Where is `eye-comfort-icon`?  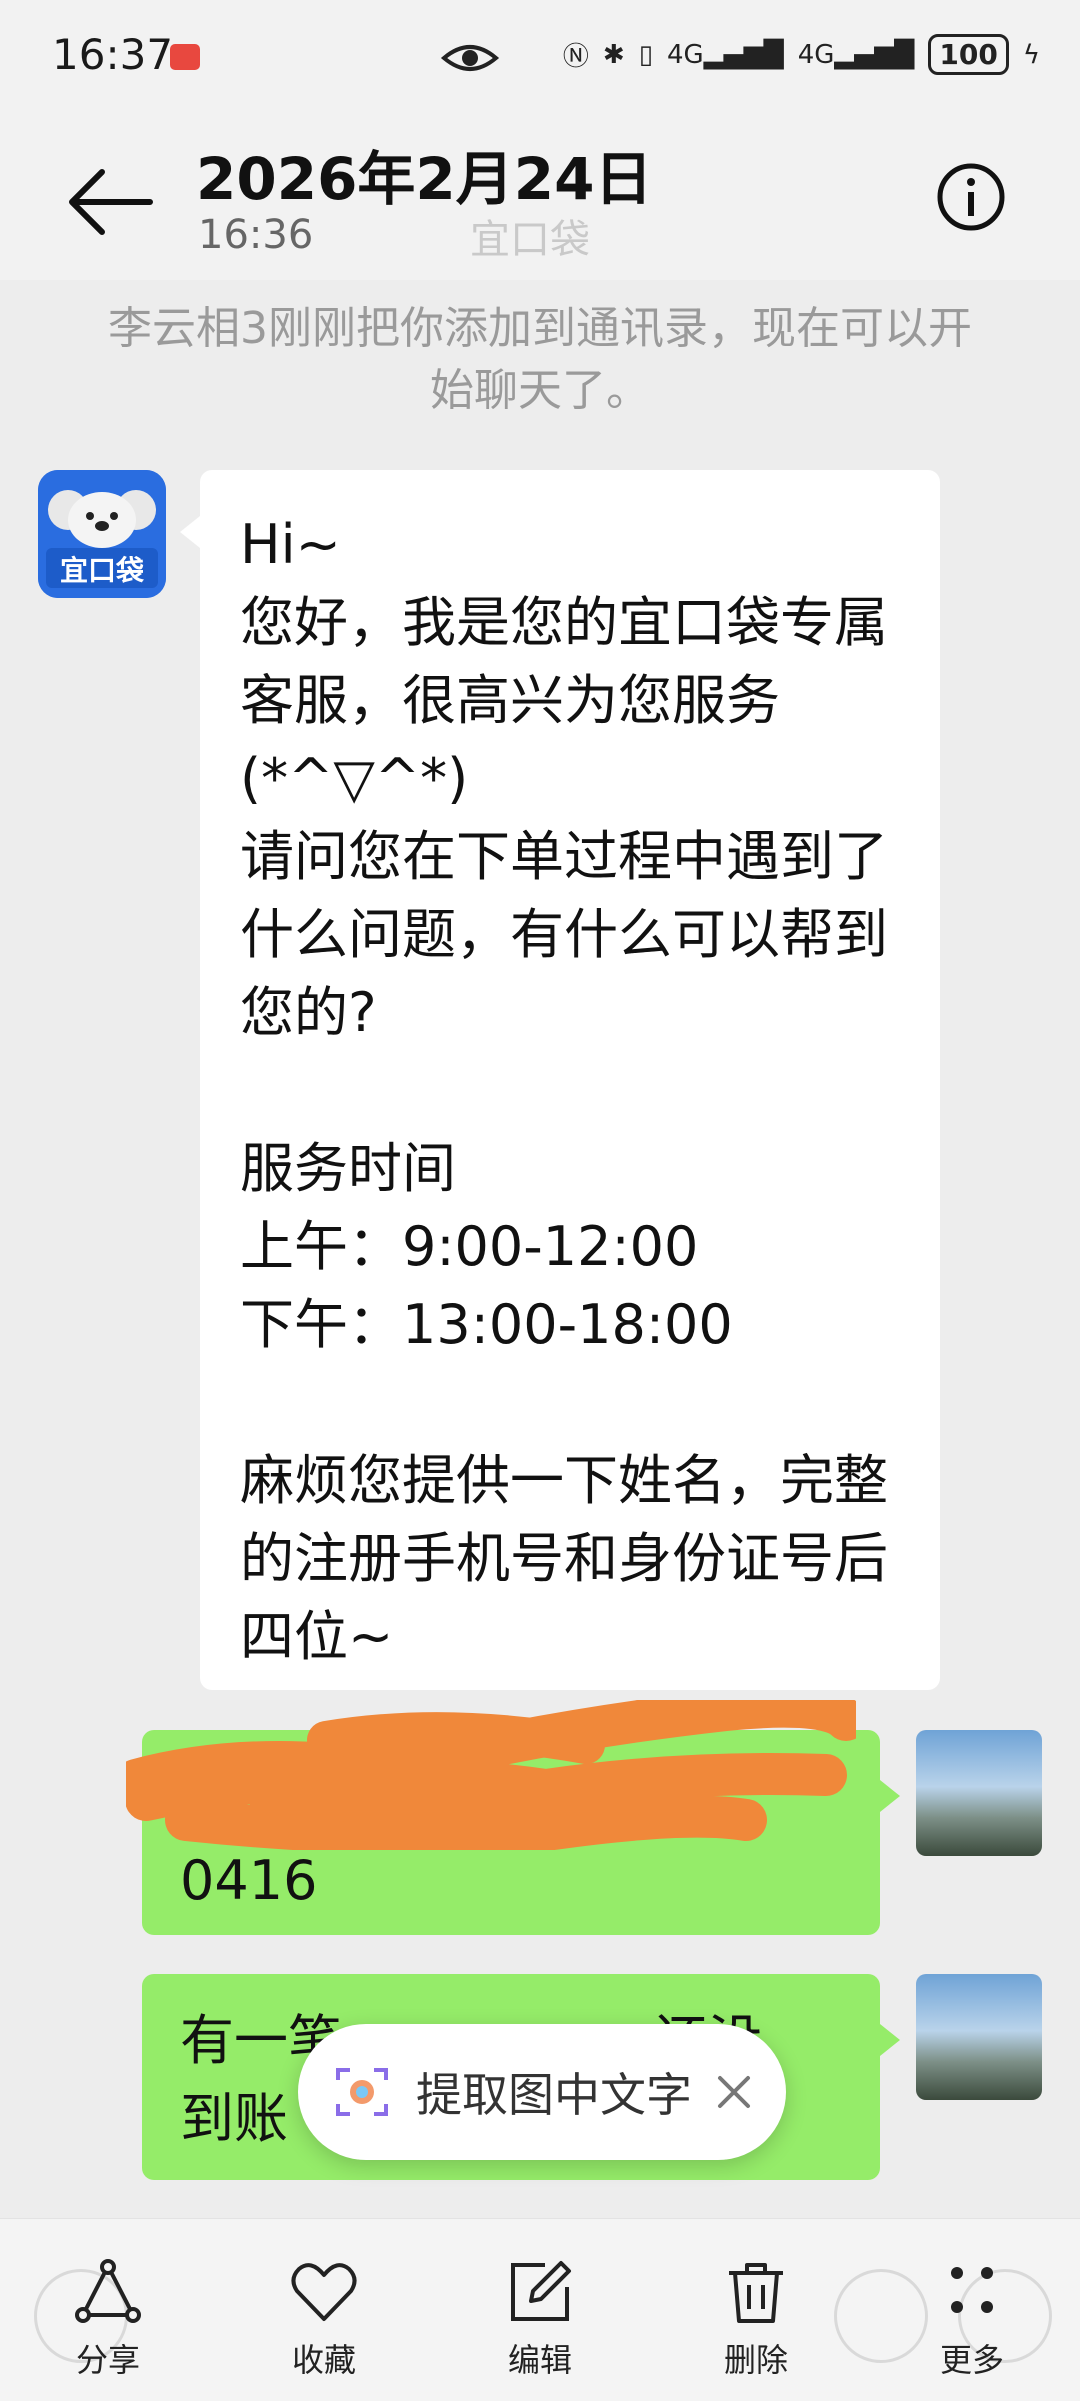 eye-comfort-icon is located at coordinates (470, 58).